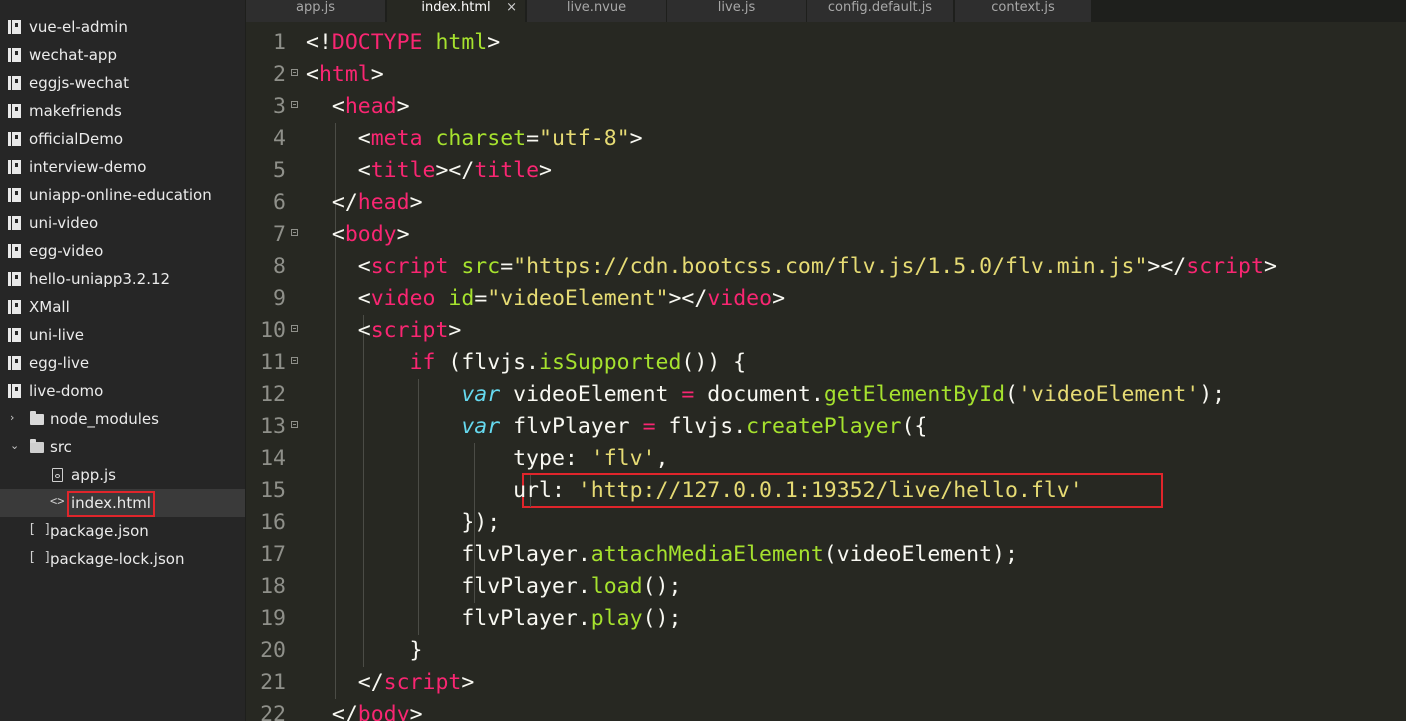  I want to click on chevron-right-icon: ›, so click(15, 418).